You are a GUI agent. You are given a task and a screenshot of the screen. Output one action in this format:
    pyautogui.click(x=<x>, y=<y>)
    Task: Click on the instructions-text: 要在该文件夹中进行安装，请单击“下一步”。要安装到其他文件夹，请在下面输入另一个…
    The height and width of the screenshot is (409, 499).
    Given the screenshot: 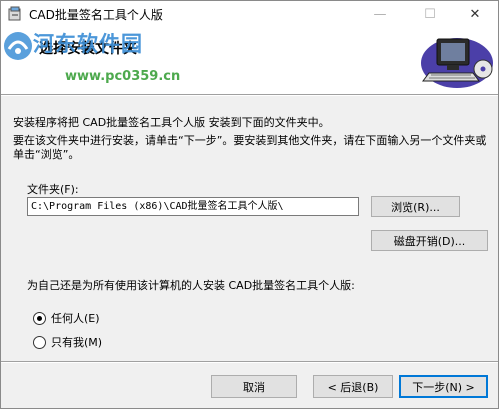 What is the action you would take?
    pyautogui.click(x=250, y=147)
    